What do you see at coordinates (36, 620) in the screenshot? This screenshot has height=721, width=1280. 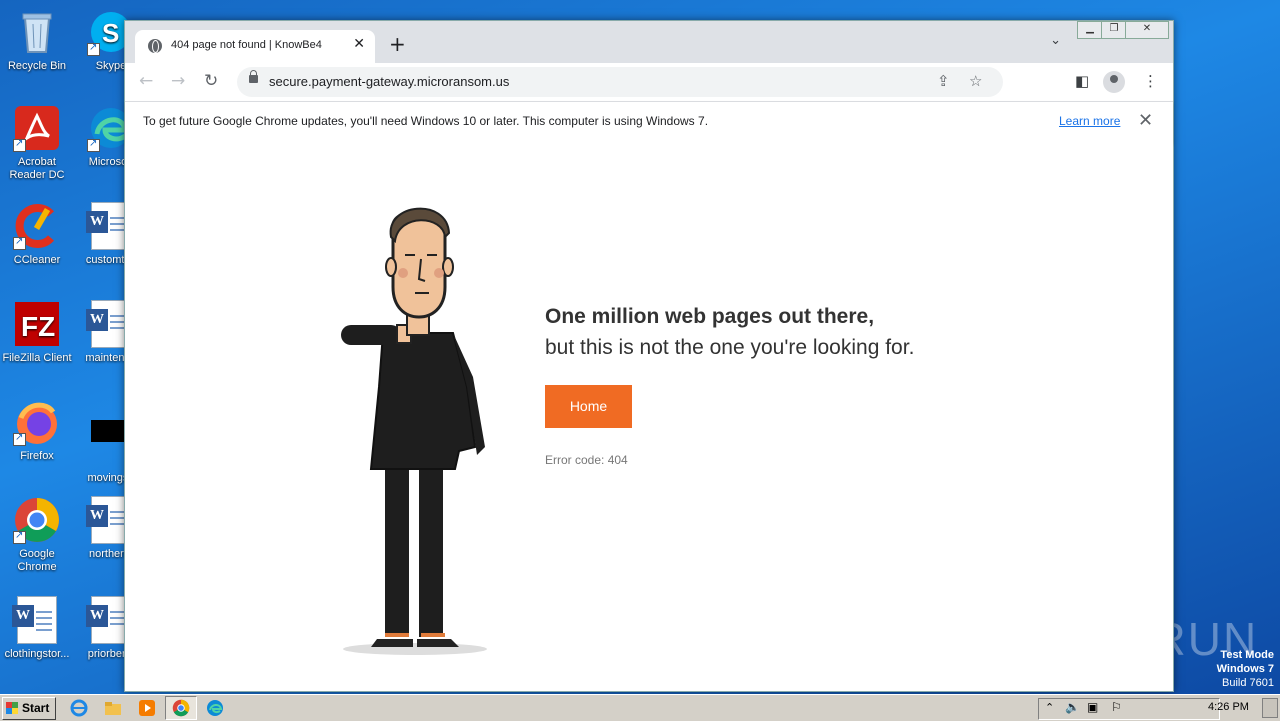 I see `word-document-icon: W` at bounding box center [36, 620].